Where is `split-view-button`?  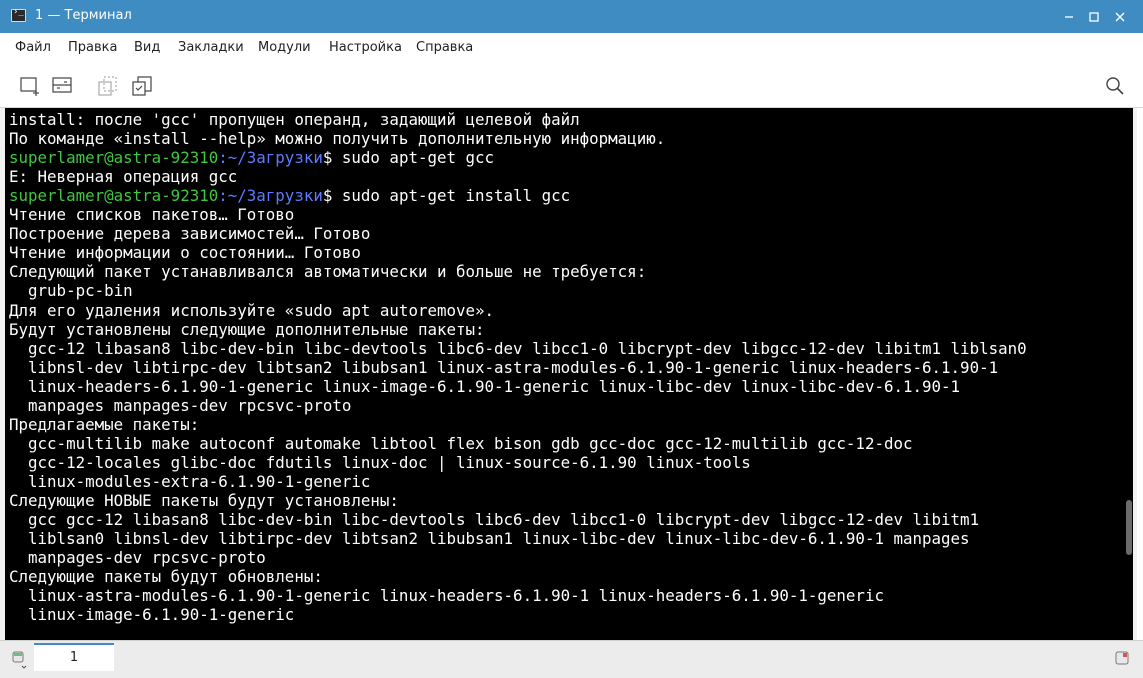
split-view-button is located at coordinates (62, 86).